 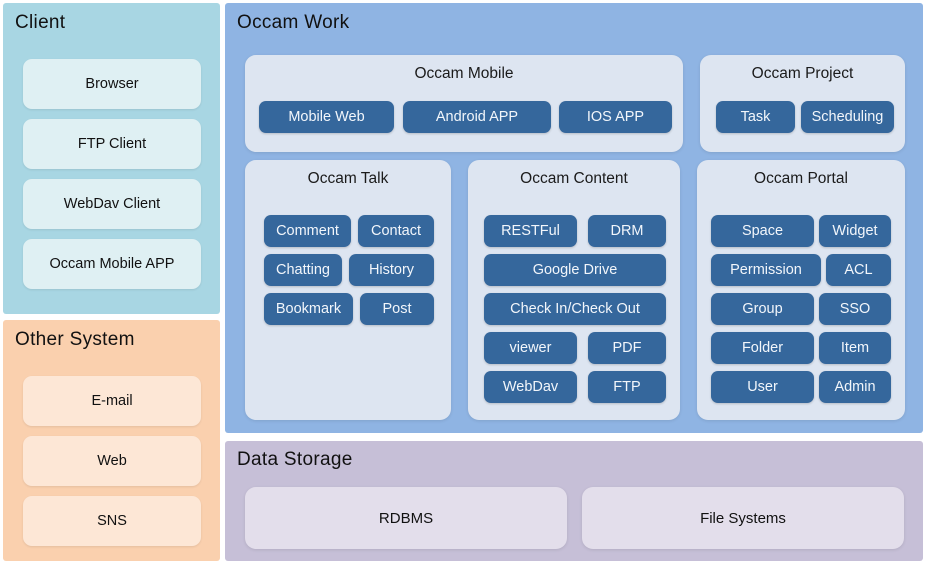 I want to click on occam-project-group: Occam Project Task Scheduling, so click(x=802, y=103).